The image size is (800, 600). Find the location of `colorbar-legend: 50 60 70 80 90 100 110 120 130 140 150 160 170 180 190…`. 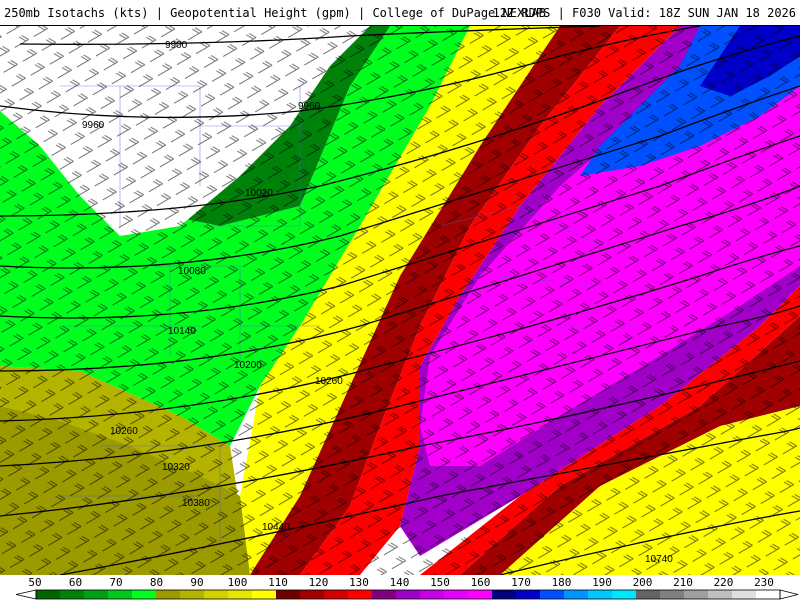

colorbar-legend: 50 60 70 80 90 100 110 120 130 140 150 160 170 180 190… is located at coordinates (400, 587).